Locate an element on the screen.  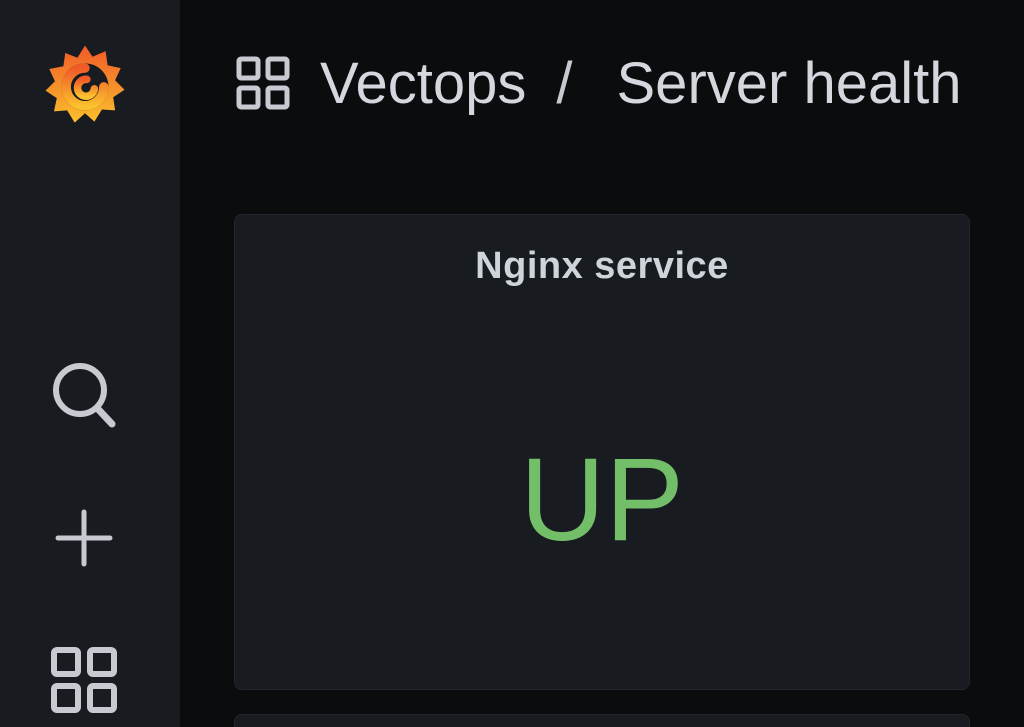
grafana-logo-icon is located at coordinates (85, 85).